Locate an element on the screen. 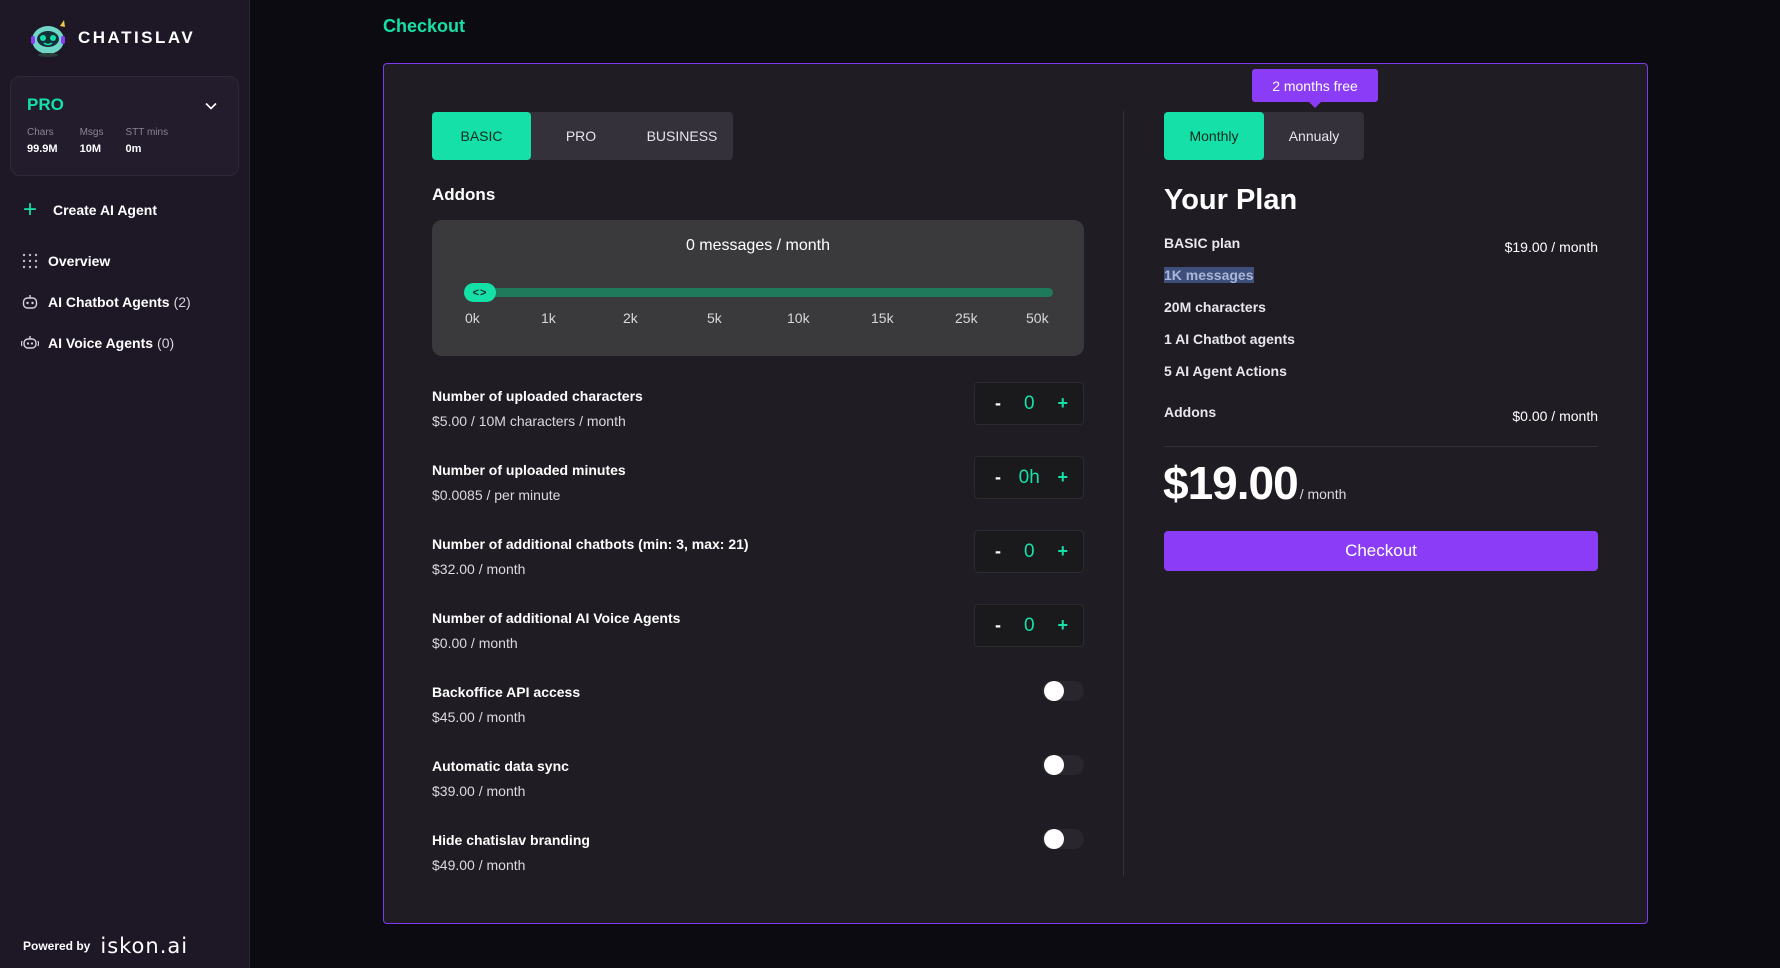 The image size is (1780, 968). total-unit: / month is located at coordinates (1323, 494).